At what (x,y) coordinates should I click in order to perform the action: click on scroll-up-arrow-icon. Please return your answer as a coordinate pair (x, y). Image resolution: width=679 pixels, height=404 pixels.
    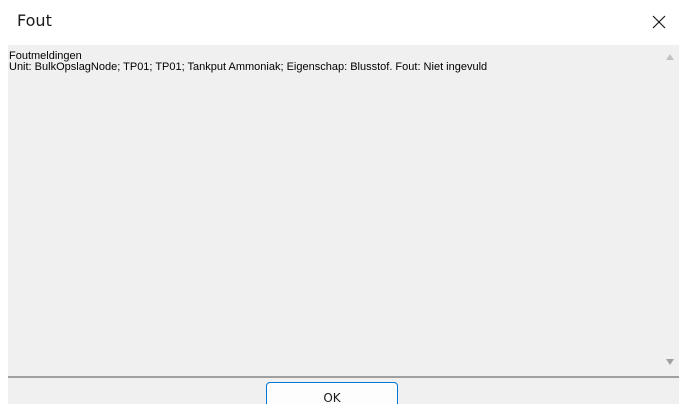
    Looking at the image, I should click on (670, 57).